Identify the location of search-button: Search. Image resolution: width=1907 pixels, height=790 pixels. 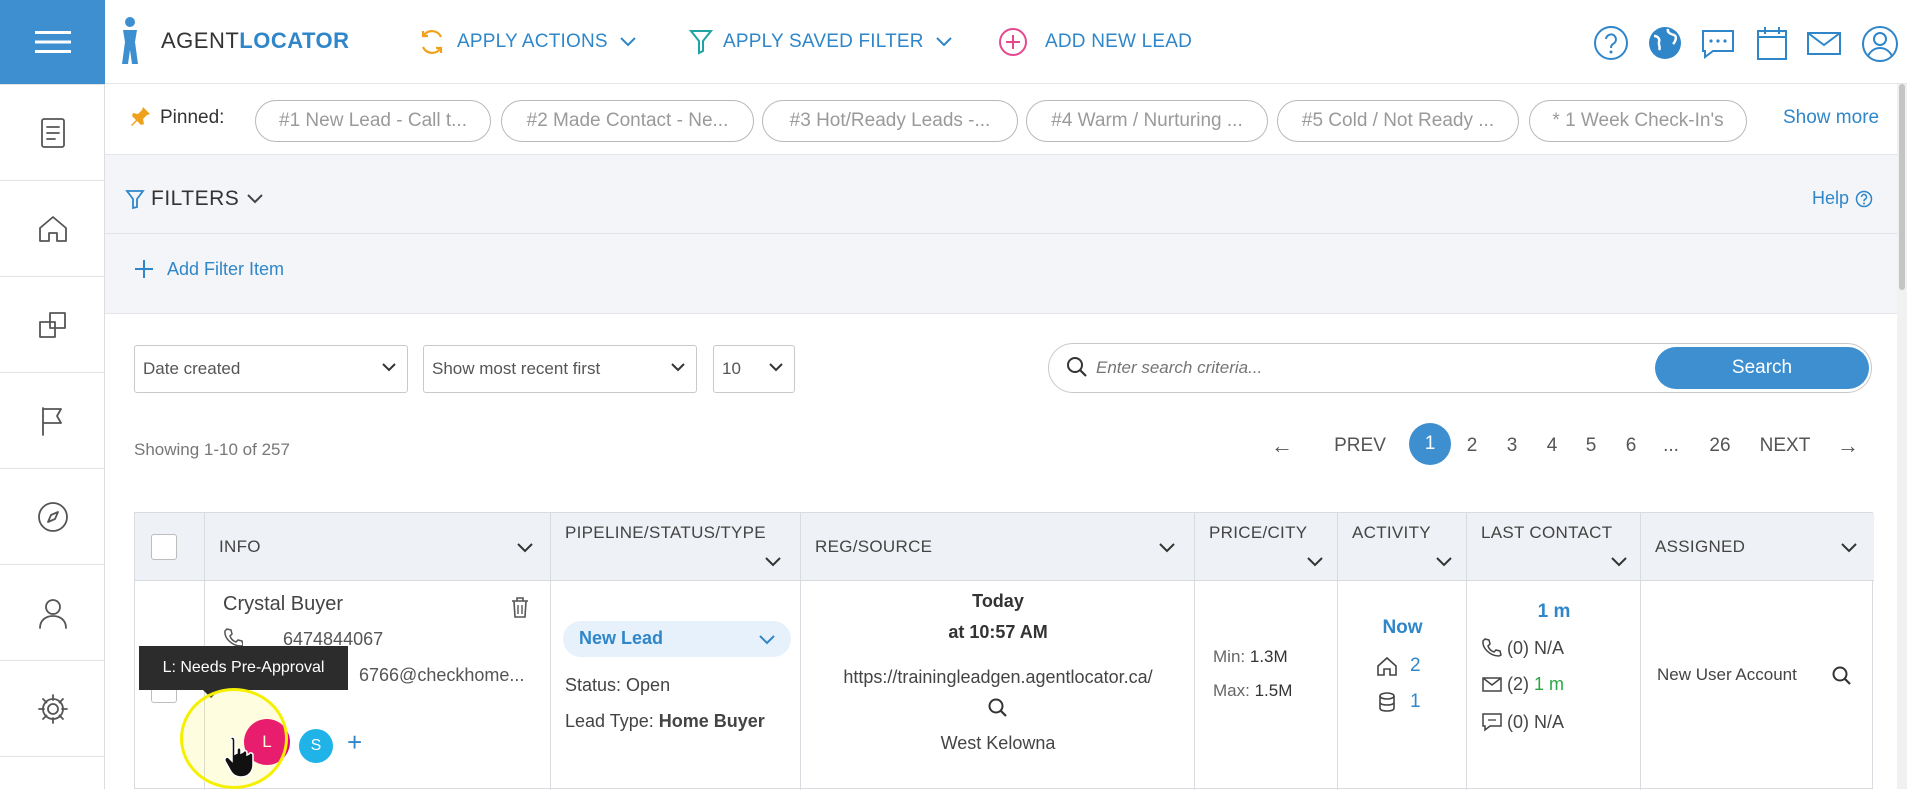
(1762, 368).